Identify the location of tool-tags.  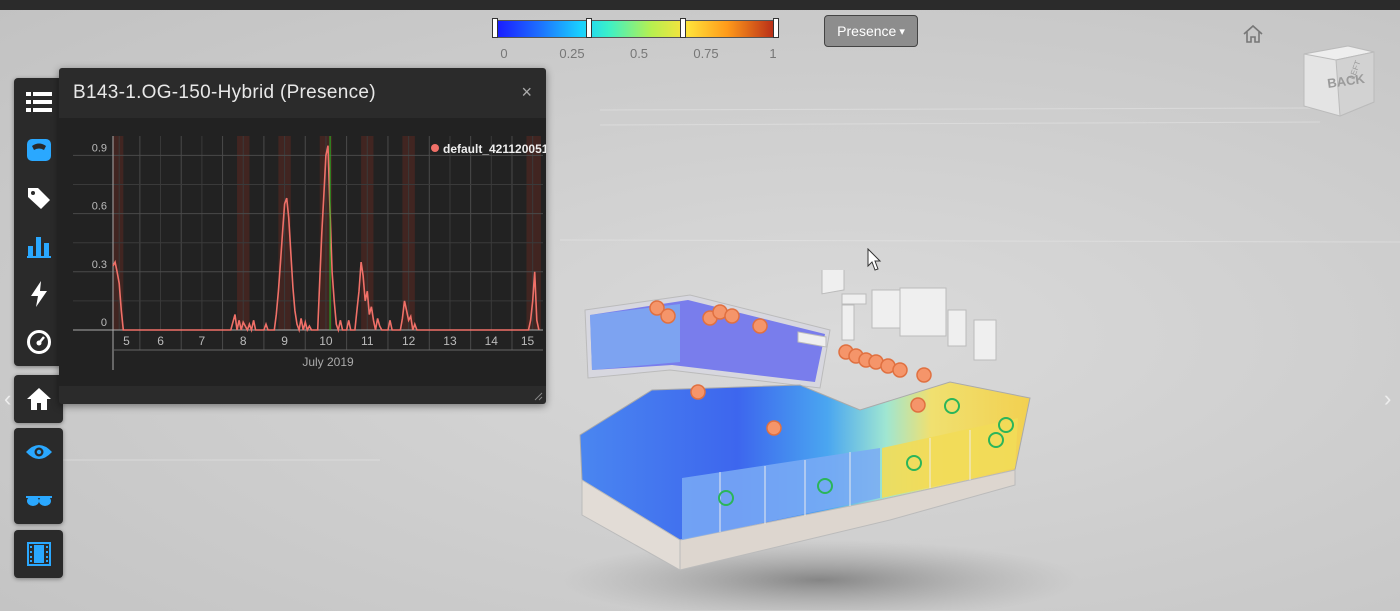
(38, 198).